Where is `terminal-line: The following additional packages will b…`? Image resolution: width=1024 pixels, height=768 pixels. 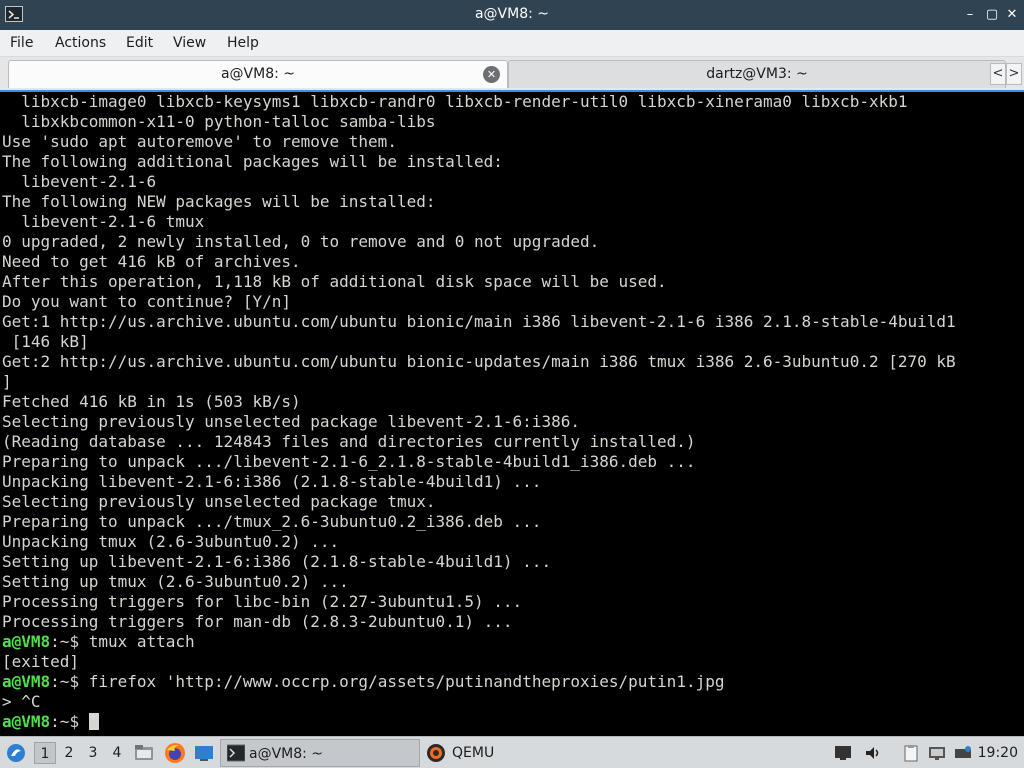 terminal-line: The following additional packages will b… is located at coordinates (512, 162).